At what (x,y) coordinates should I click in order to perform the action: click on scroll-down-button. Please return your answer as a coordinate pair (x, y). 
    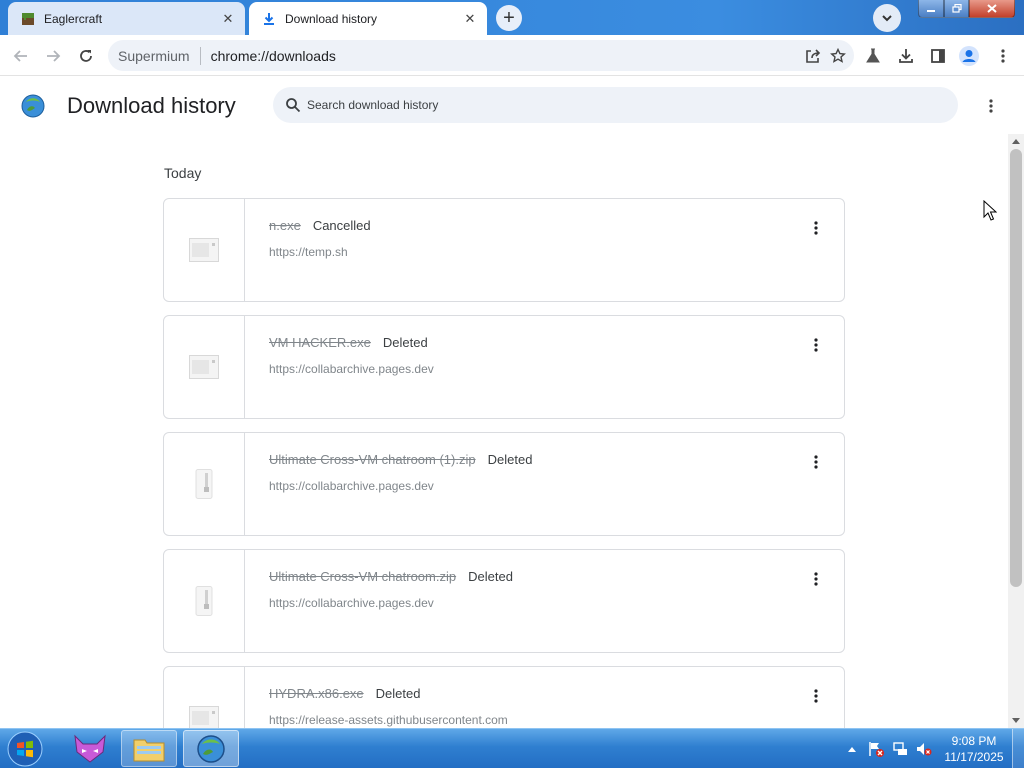
    Looking at the image, I should click on (1016, 721).